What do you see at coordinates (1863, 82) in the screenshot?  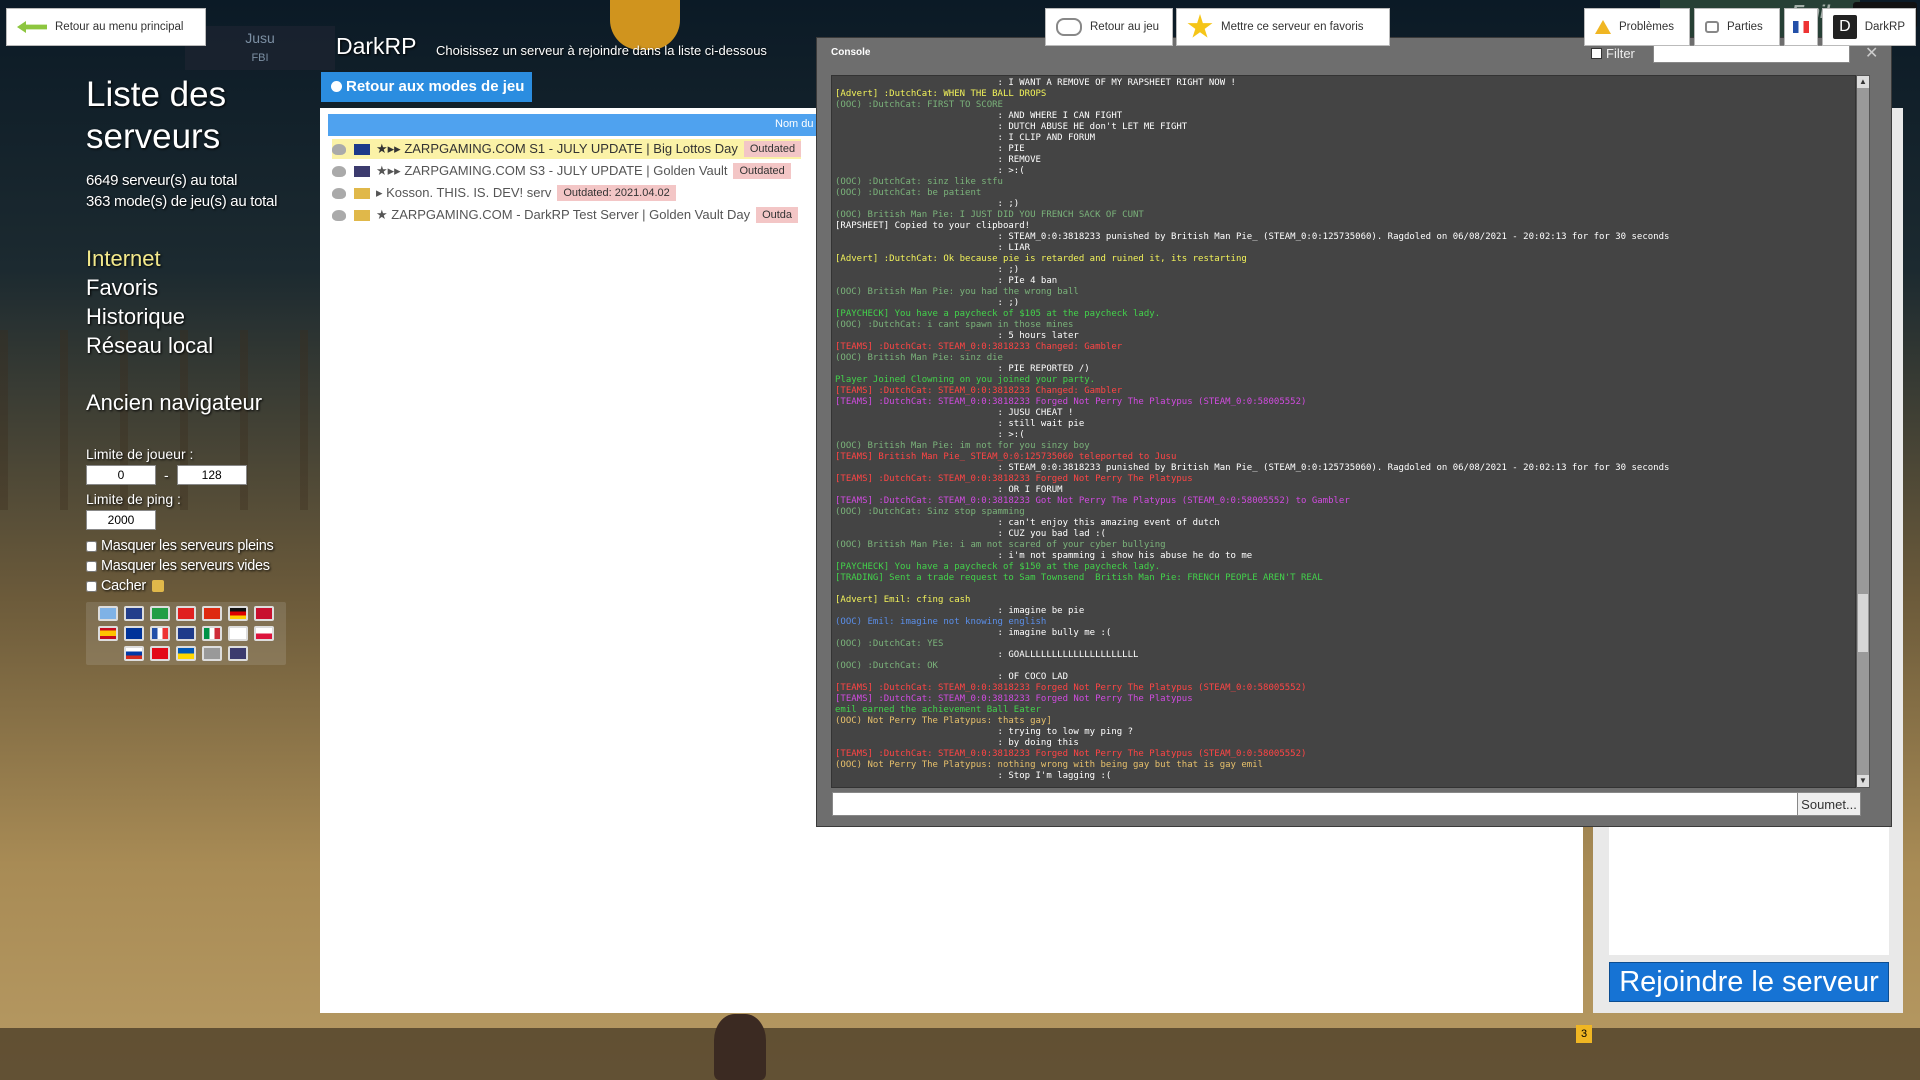 I see `scroll-up-icon: ▲` at bounding box center [1863, 82].